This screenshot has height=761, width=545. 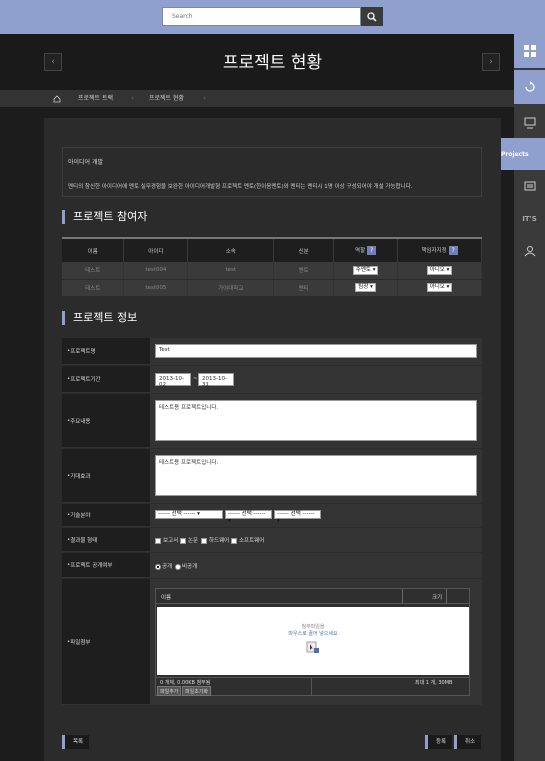 I want to click on period-value-cell: 2013-10-02 ~ 2013-10-31, so click(x=316, y=379).